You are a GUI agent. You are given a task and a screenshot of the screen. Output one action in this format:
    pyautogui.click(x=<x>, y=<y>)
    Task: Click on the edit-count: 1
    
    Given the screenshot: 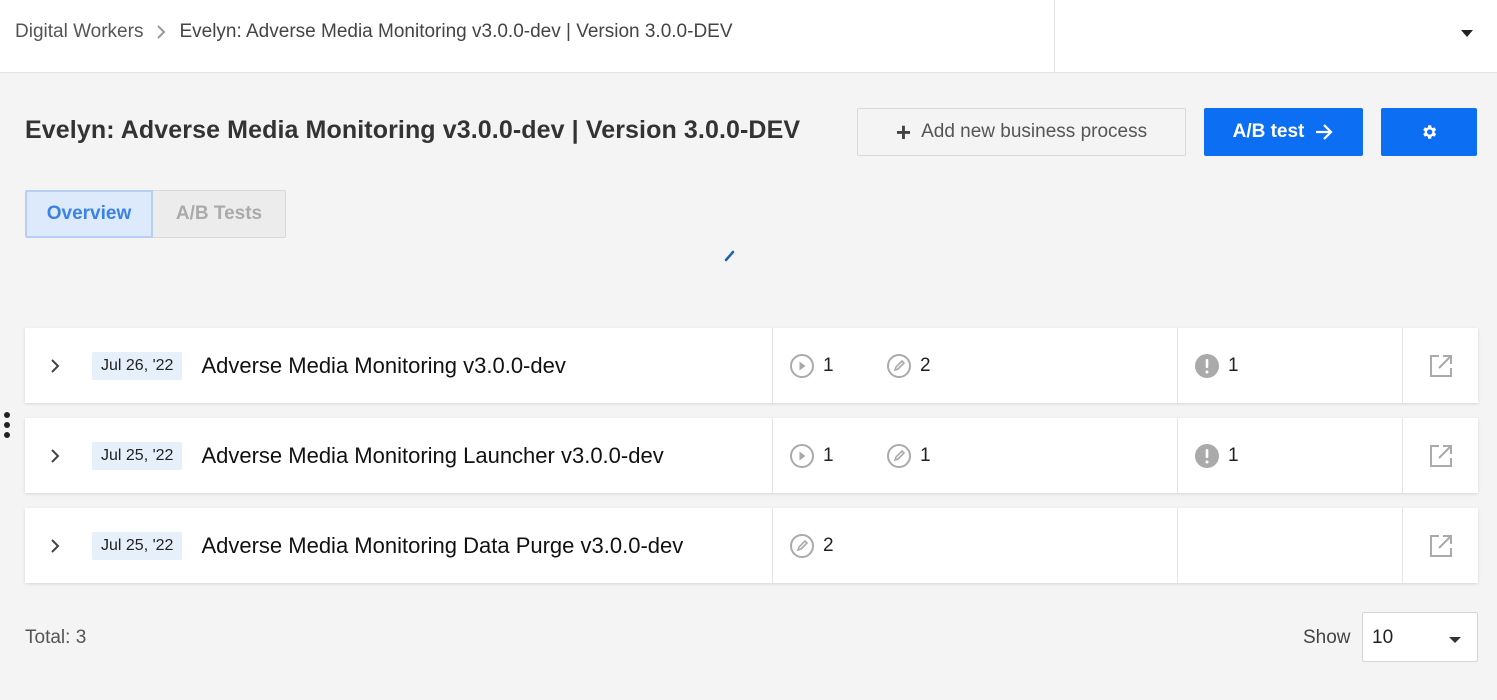 What is the action you would take?
    pyautogui.click(x=908, y=456)
    